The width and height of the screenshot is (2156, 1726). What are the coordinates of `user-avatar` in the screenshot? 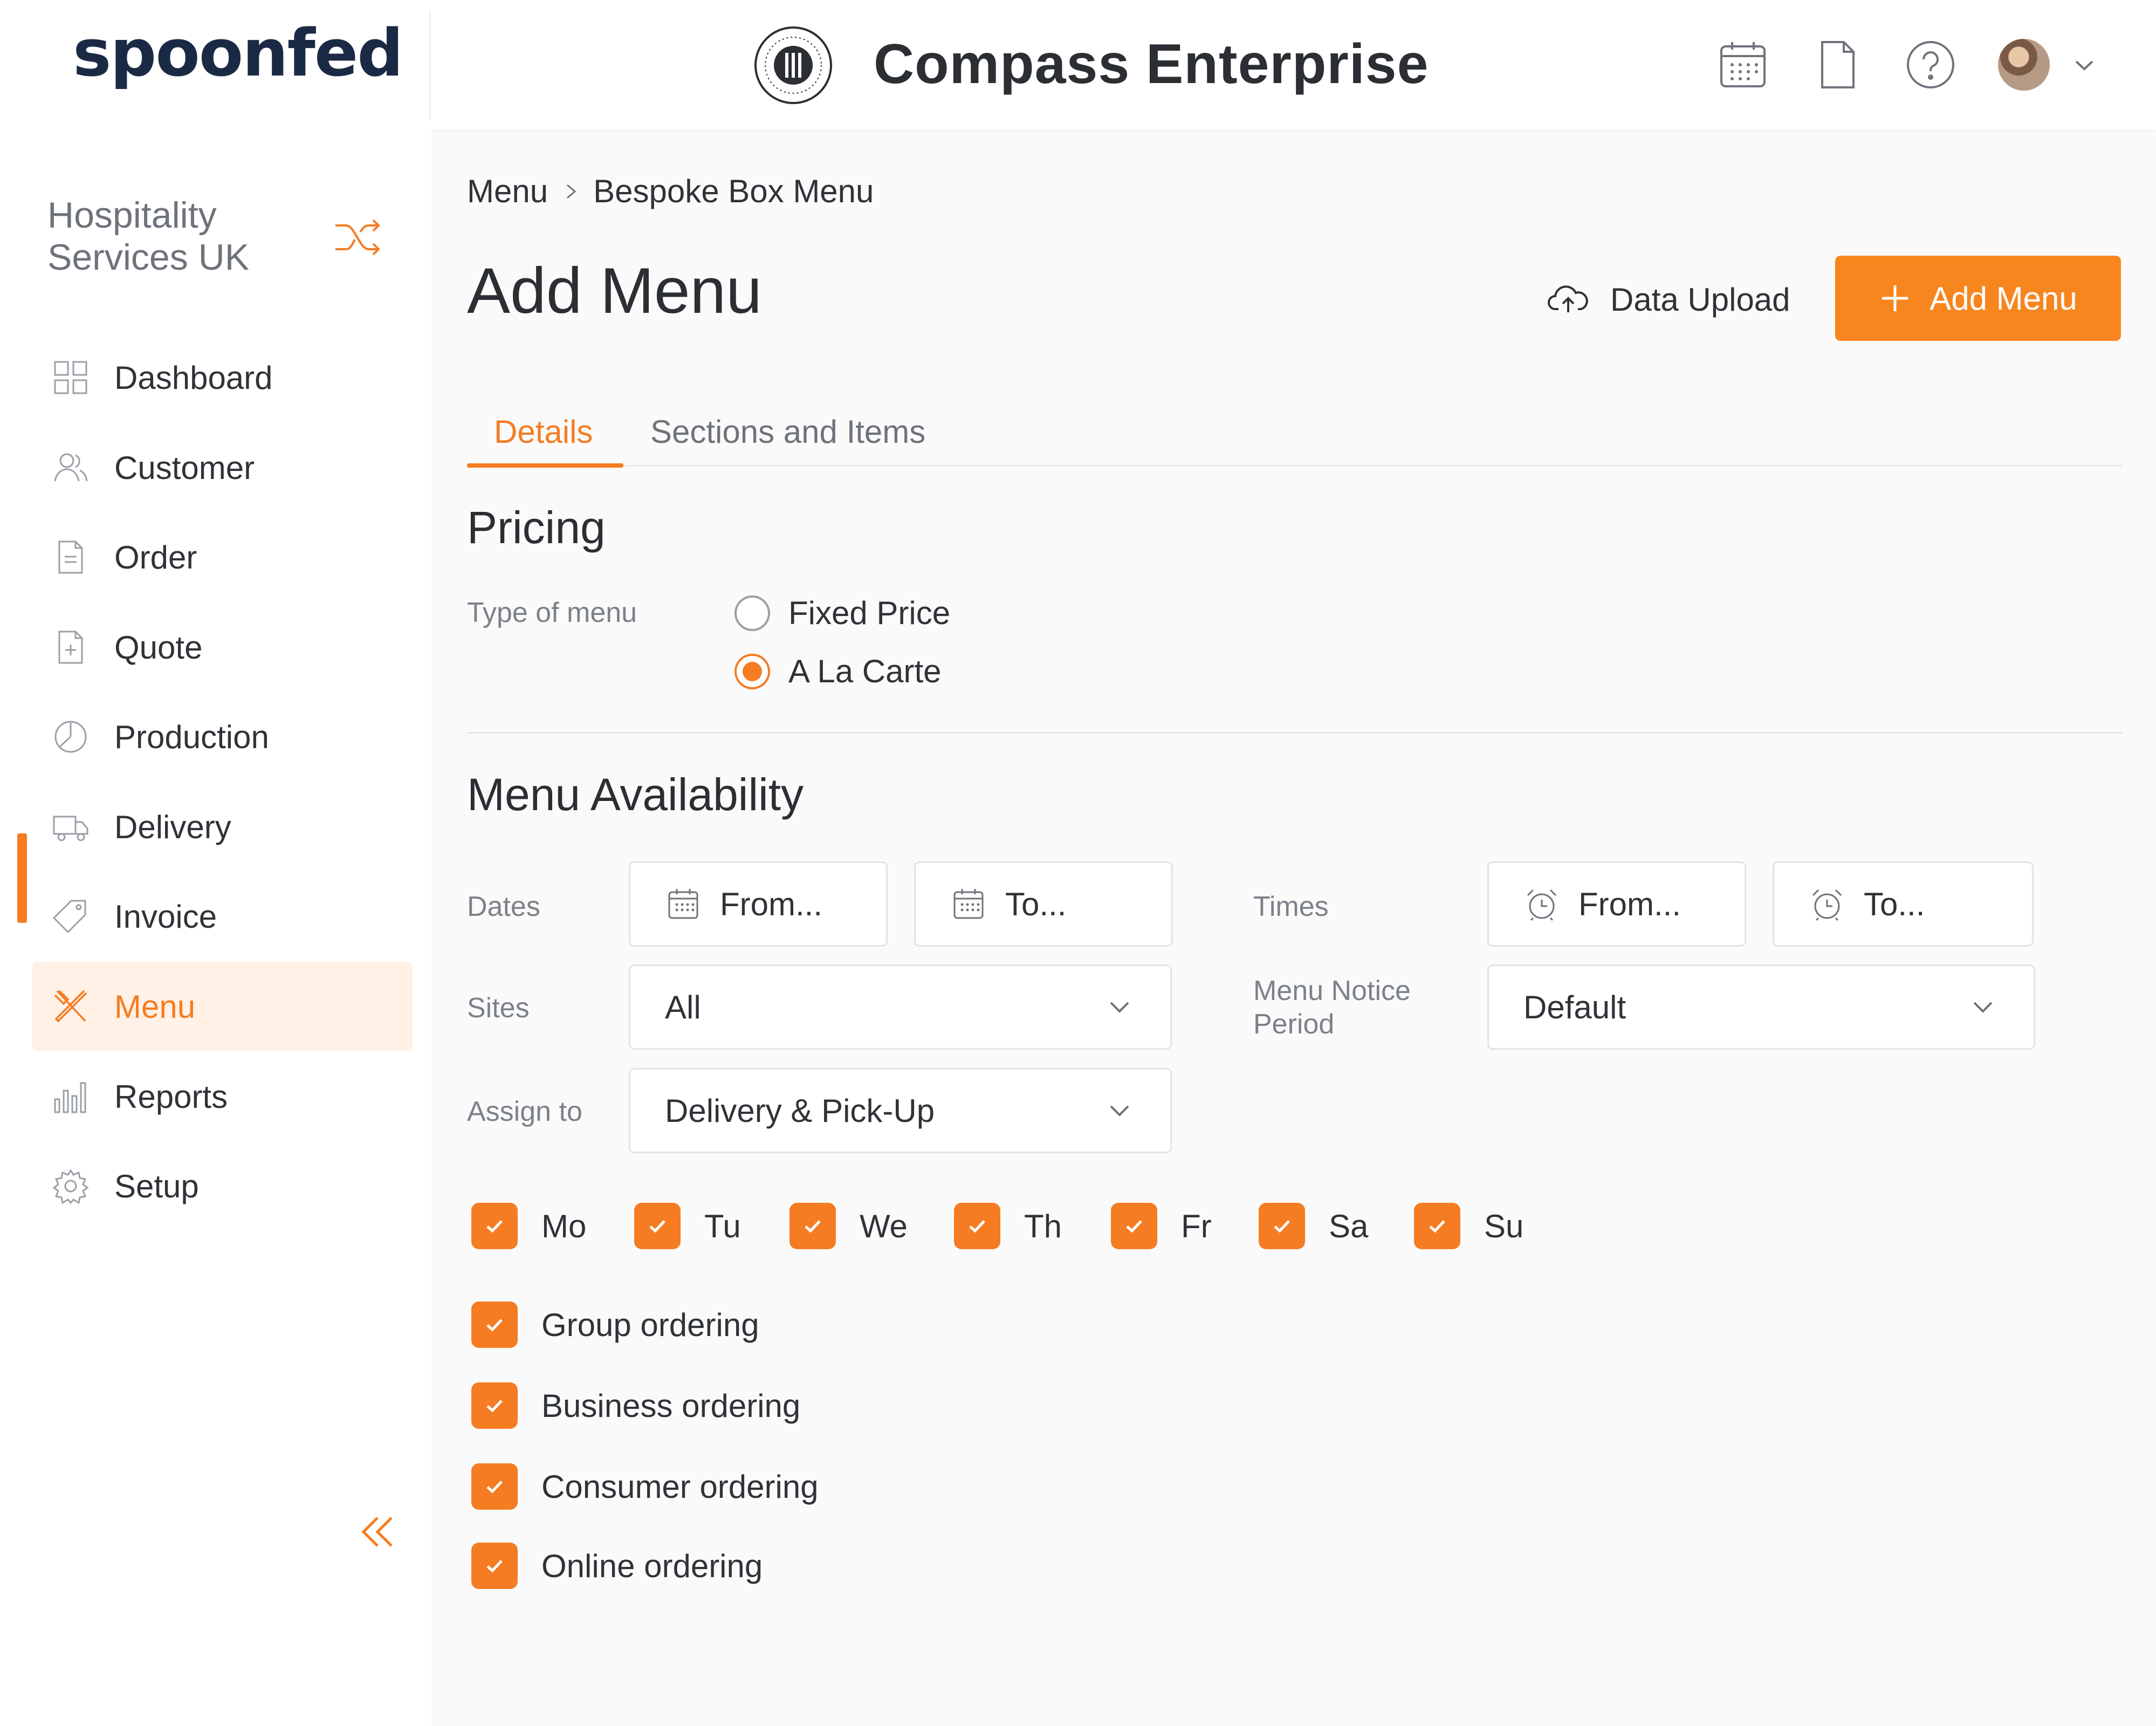 It's located at (2024, 65).